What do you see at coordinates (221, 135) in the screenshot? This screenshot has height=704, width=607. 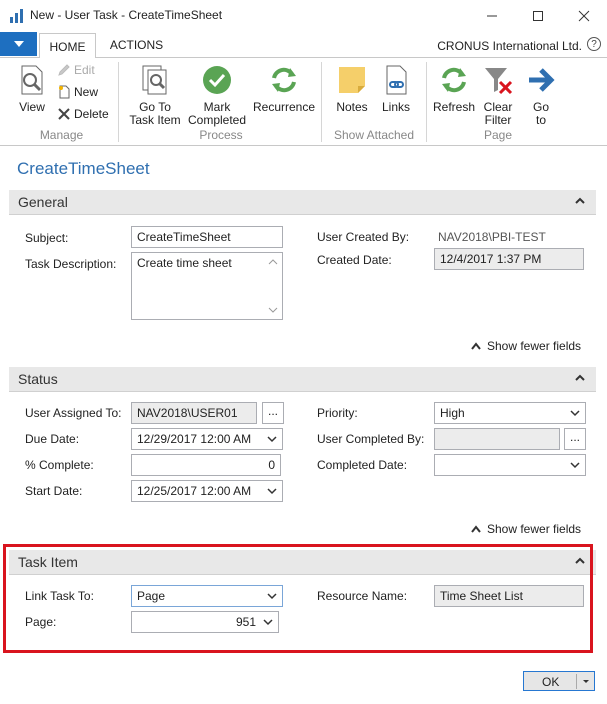 I see `group-label-process: Process` at bounding box center [221, 135].